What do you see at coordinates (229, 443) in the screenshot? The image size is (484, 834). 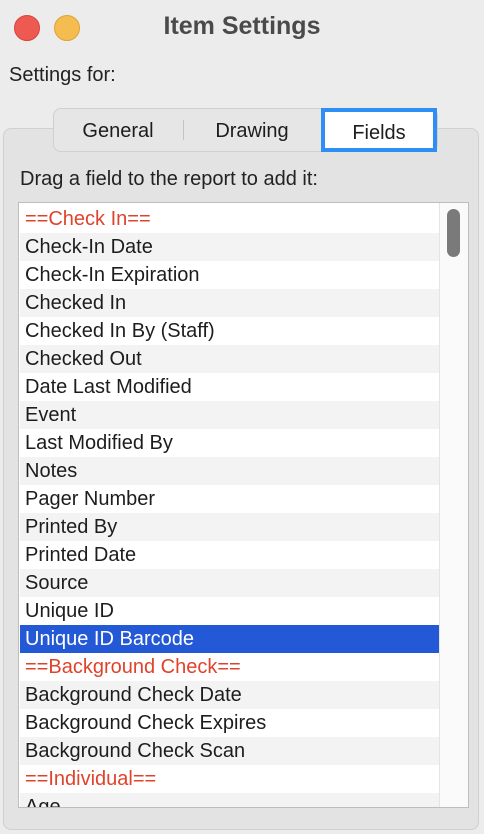 I see `list-item: Last Modified By` at bounding box center [229, 443].